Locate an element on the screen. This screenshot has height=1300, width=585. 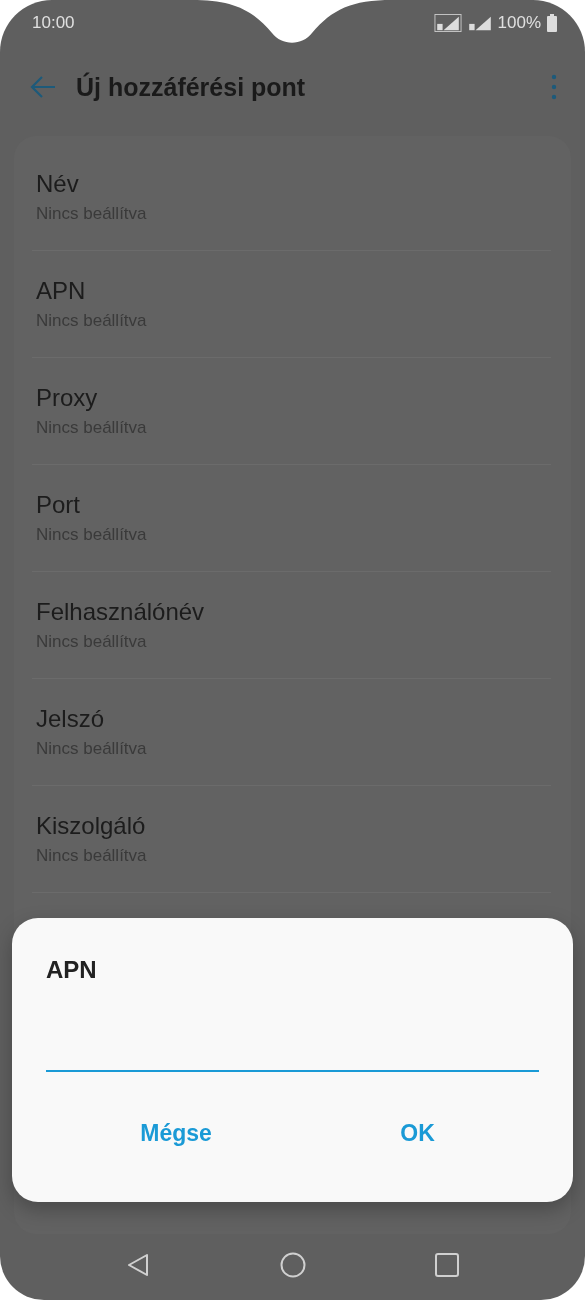
setting-title: Port is located at coordinates (58, 505).